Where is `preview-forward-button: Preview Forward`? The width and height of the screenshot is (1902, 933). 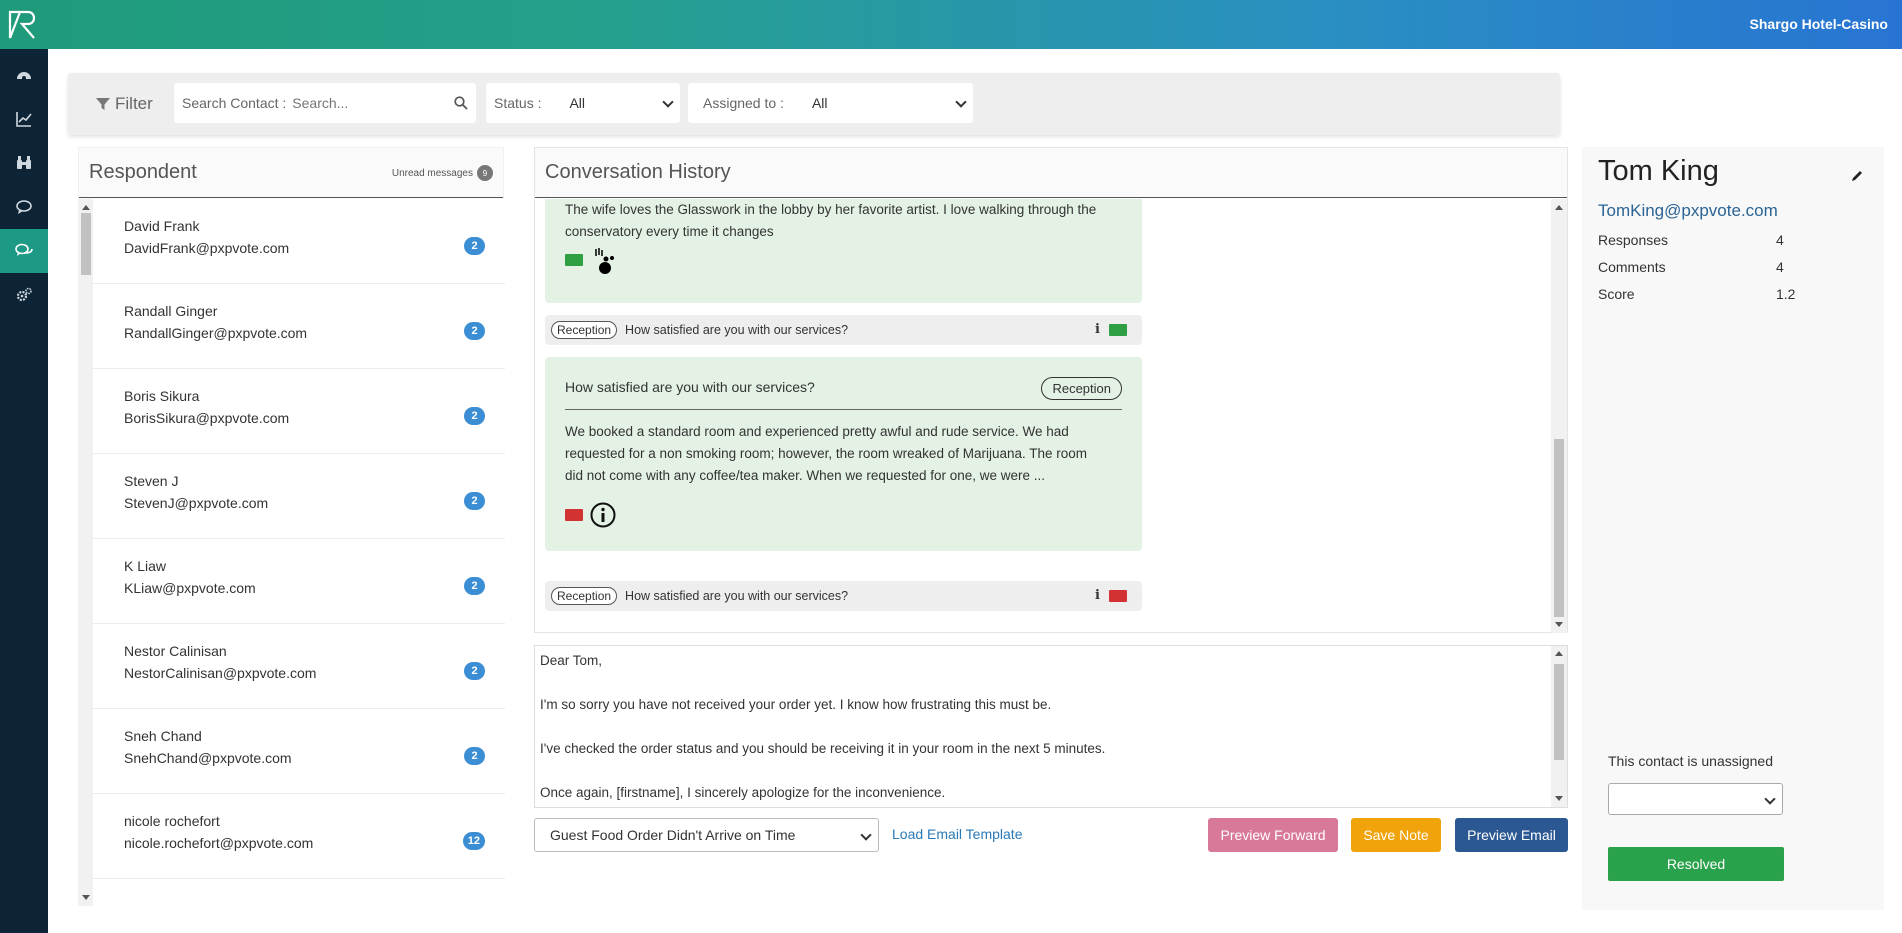
preview-forward-button: Preview Forward is located at coordinates (1273, 835).